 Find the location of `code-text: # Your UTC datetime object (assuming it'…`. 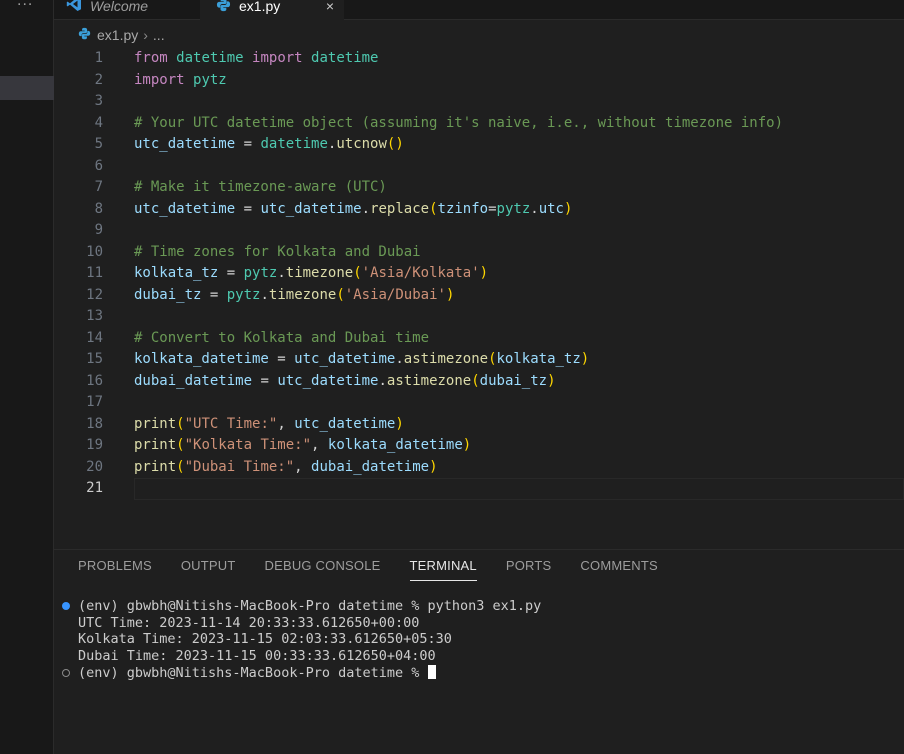

code-text: # Your UTC datetime object (assuming it'… is located at coordinates (459, 122).